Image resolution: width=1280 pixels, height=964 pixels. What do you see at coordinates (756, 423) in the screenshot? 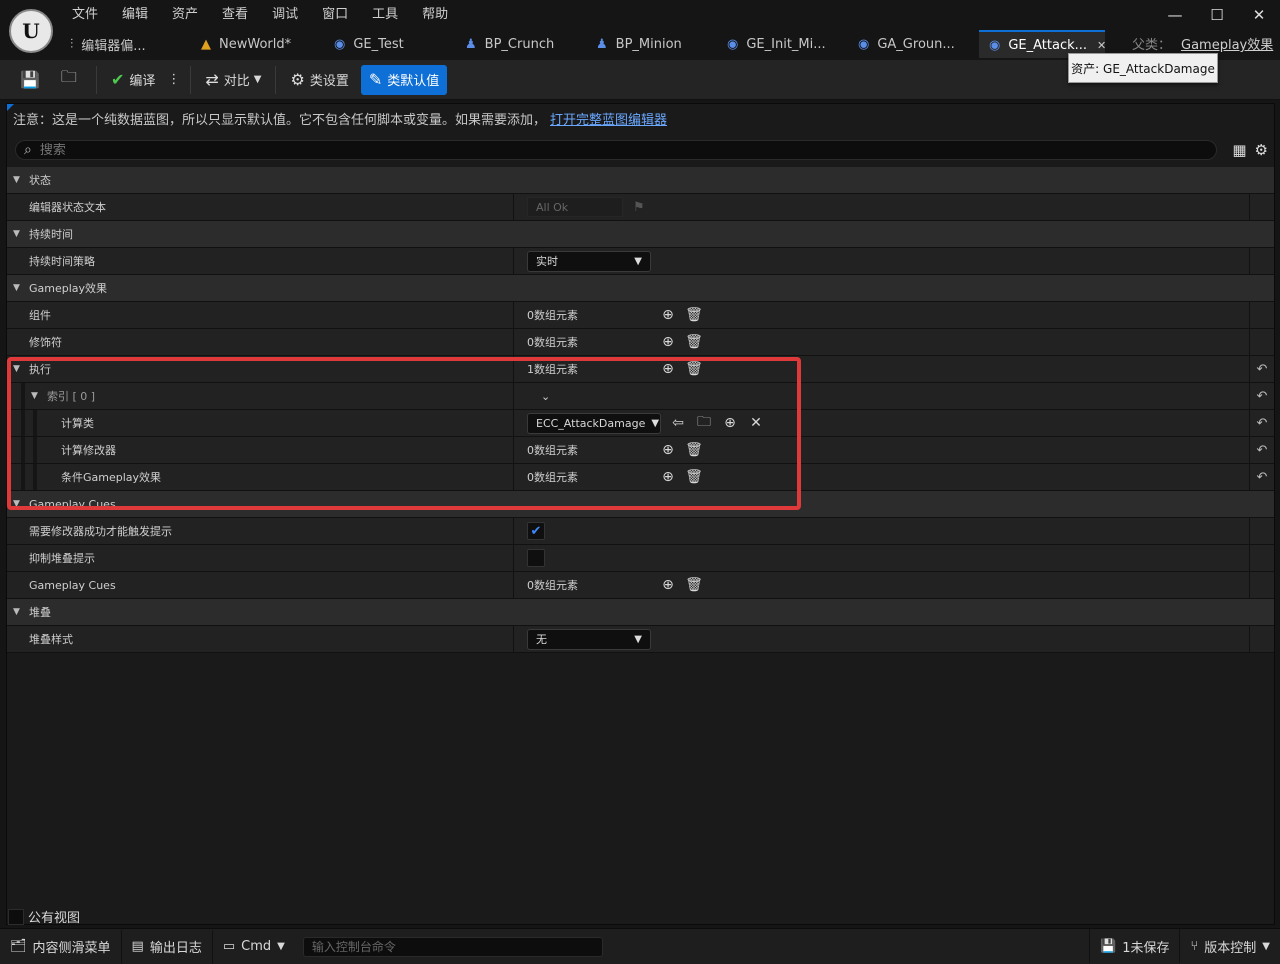
I see `clear-icon: ✕` at bounding box center [756, 423].